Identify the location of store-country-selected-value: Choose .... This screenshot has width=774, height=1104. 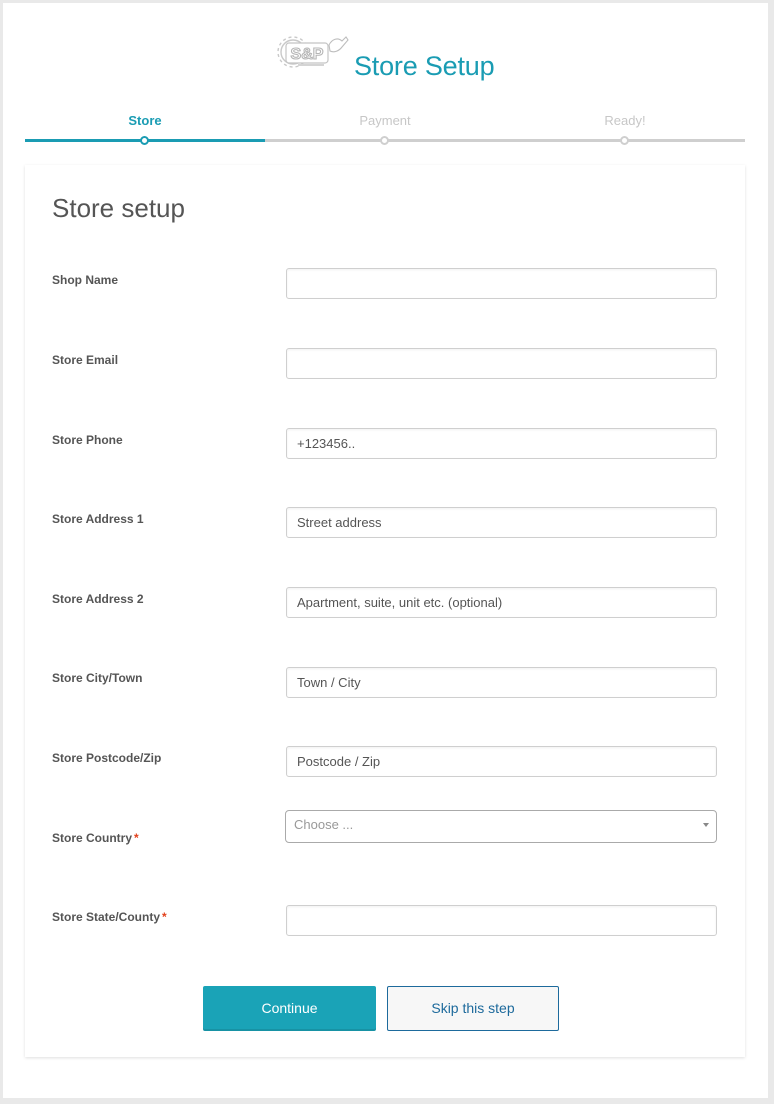
(324, 824).